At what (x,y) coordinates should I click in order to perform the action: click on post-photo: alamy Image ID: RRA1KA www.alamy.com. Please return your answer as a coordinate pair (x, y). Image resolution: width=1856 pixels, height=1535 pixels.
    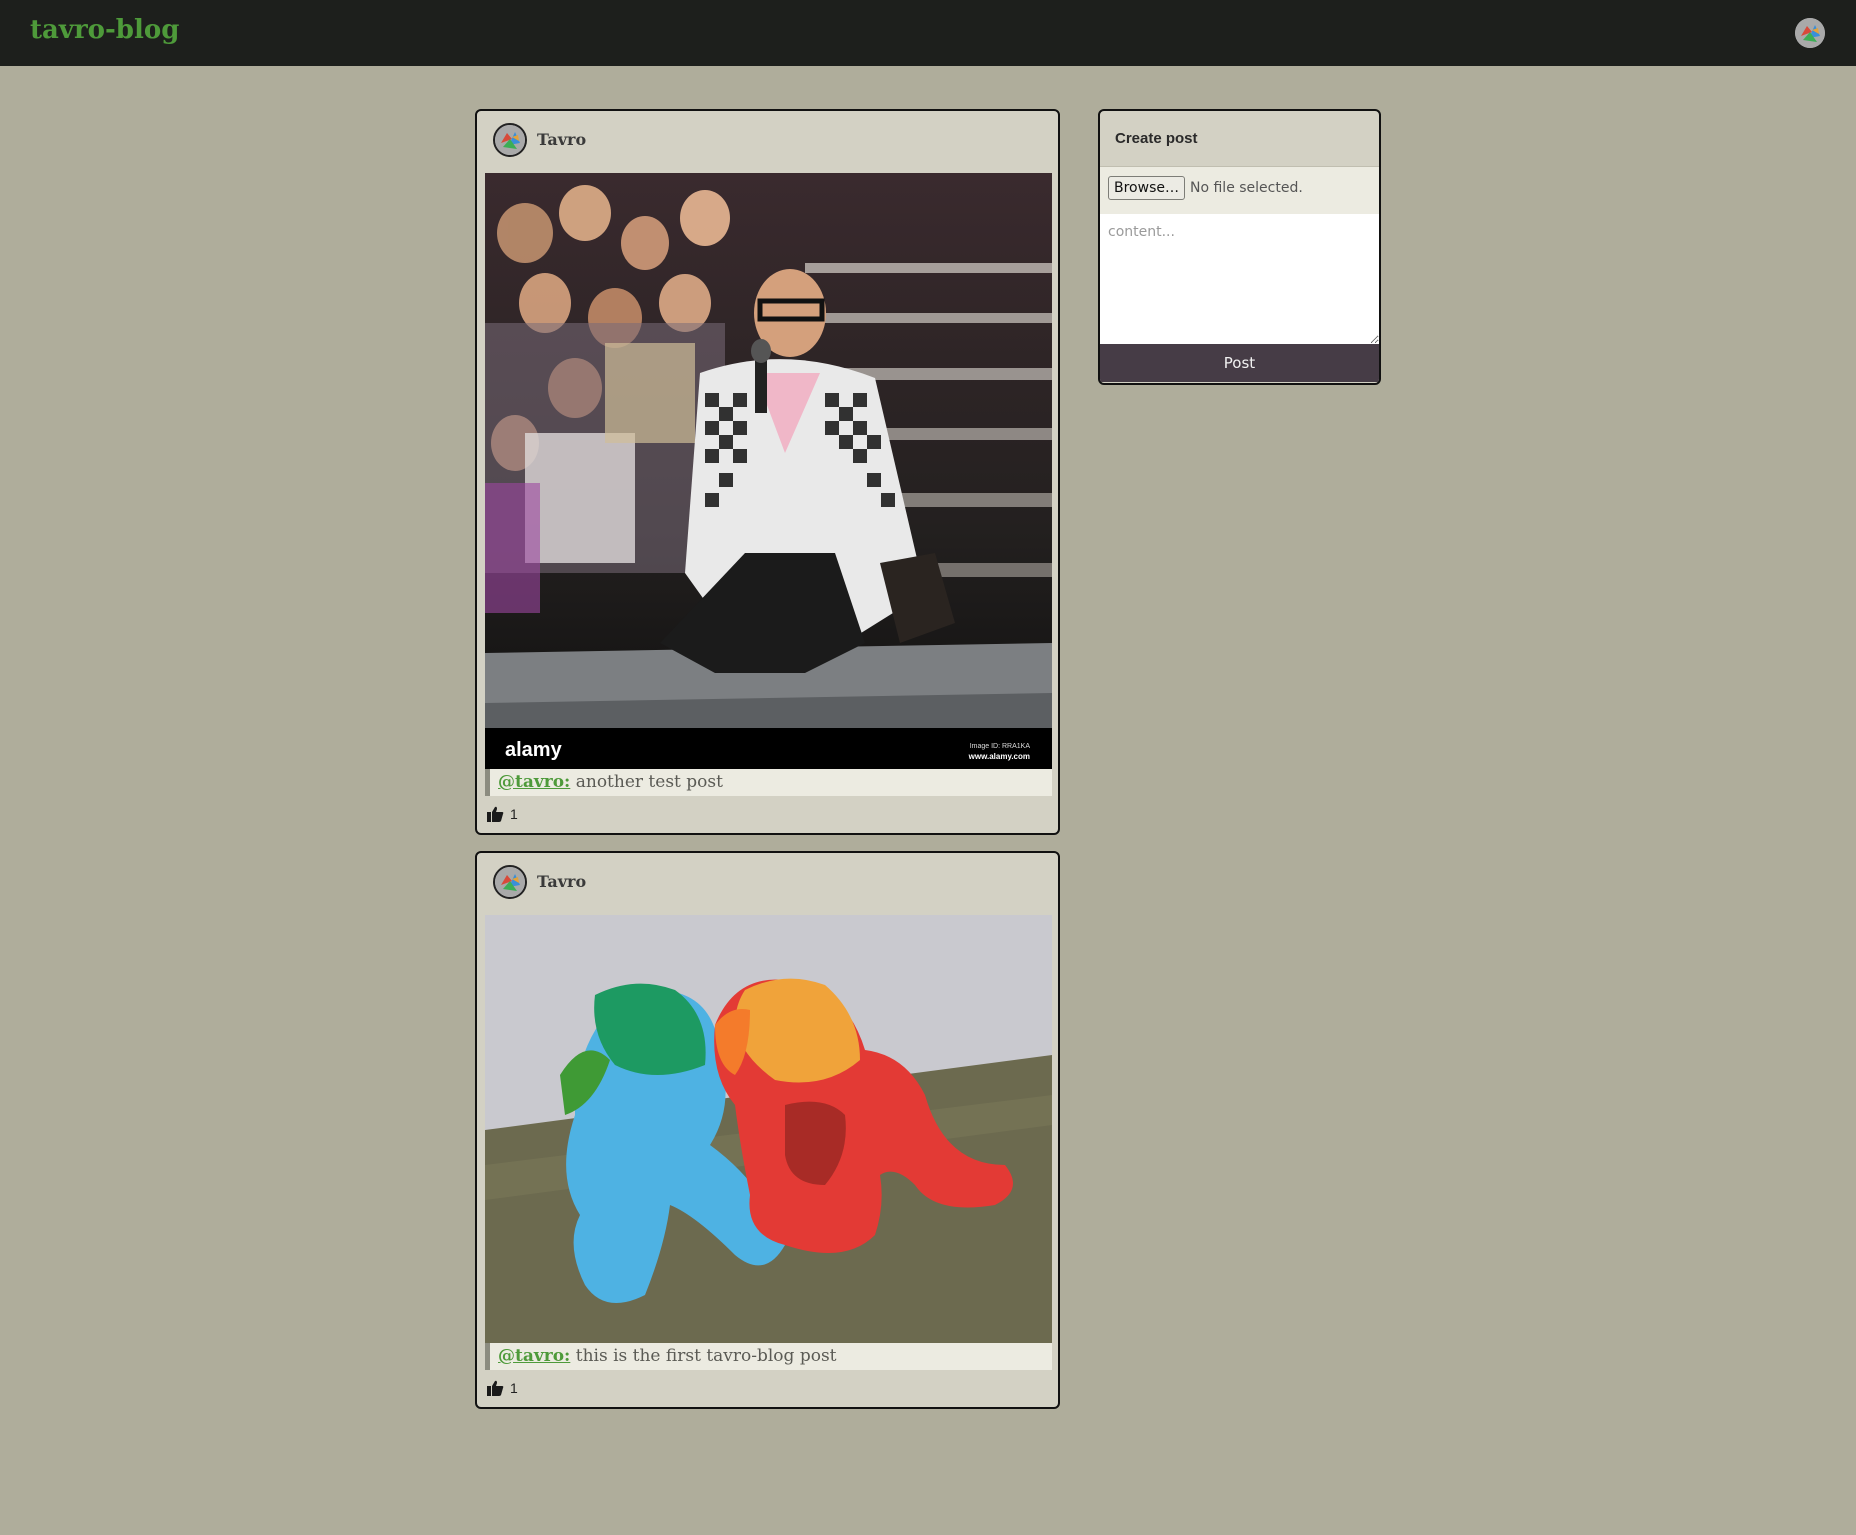
    Looking at the image, I should click on (768, 471).